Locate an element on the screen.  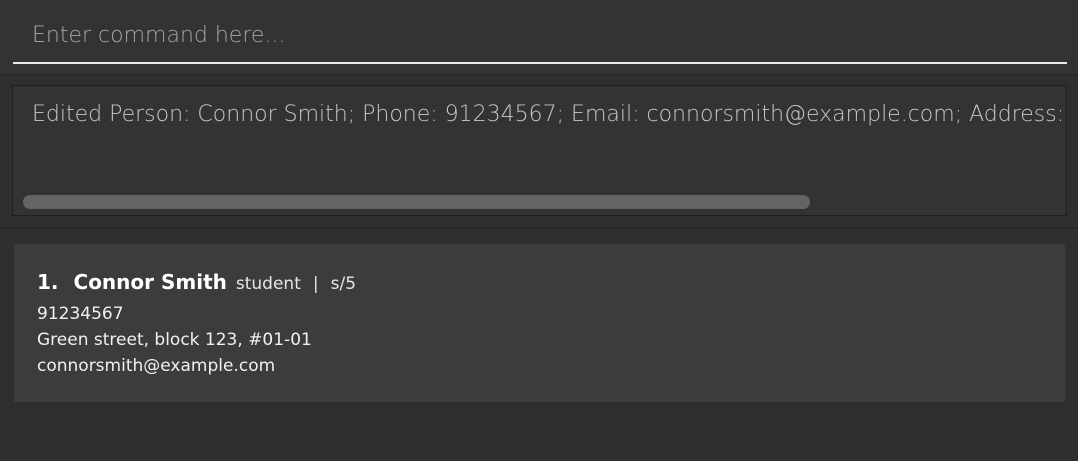
person-email: connorsmith@example.com is located at coordinates (156, 366).